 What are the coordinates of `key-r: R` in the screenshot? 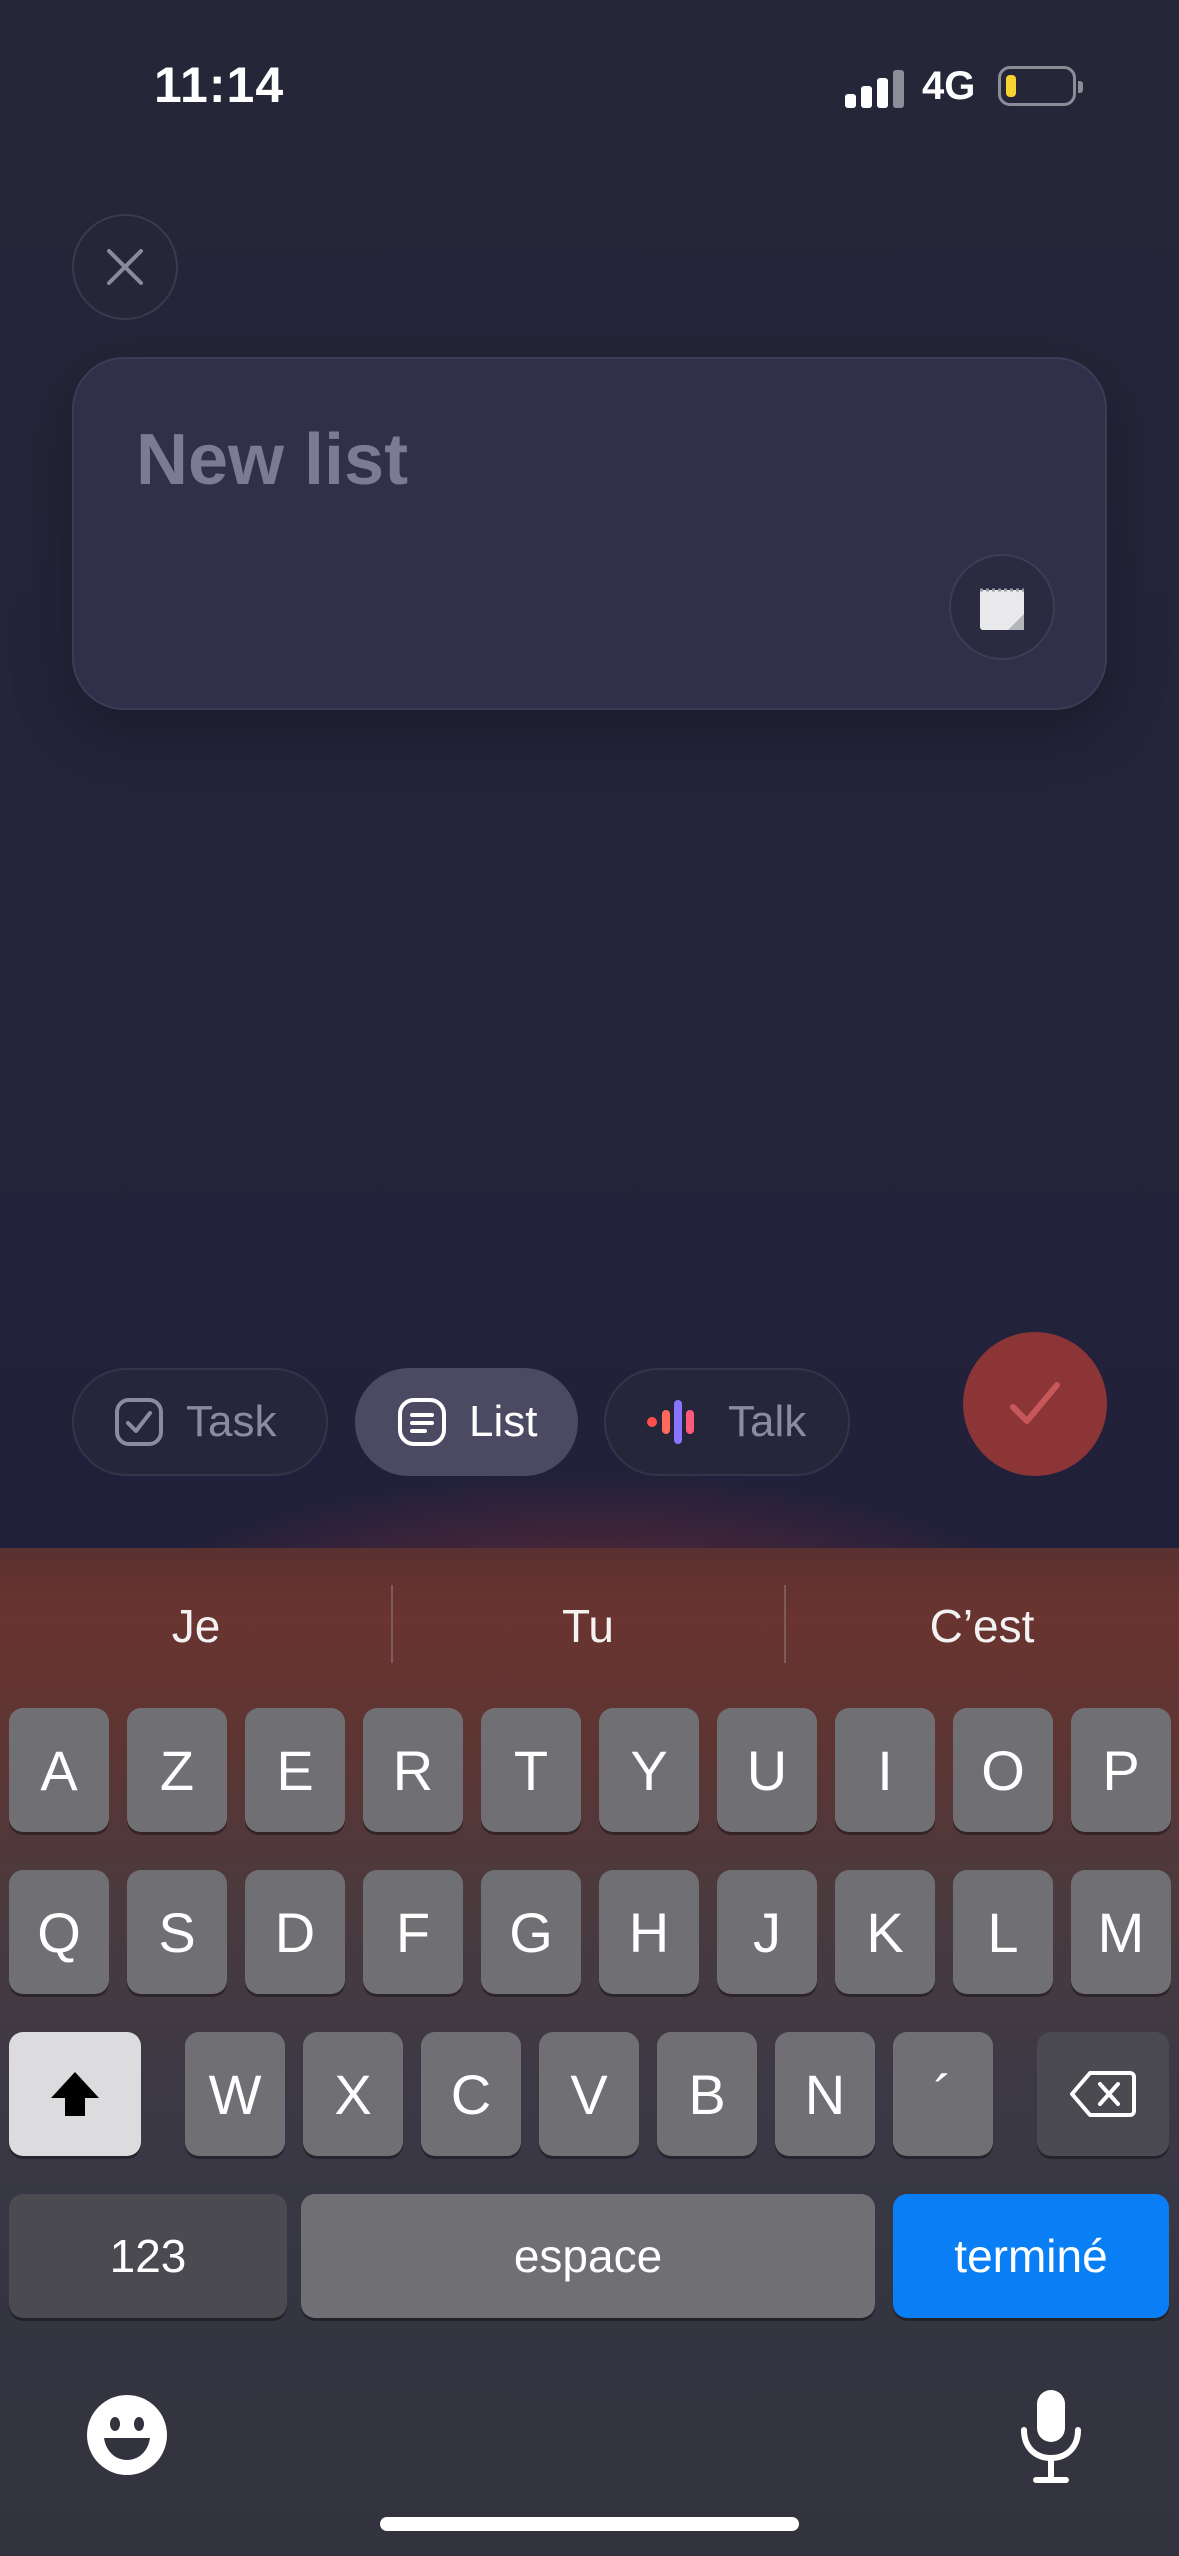 It's located at (413, 1770).